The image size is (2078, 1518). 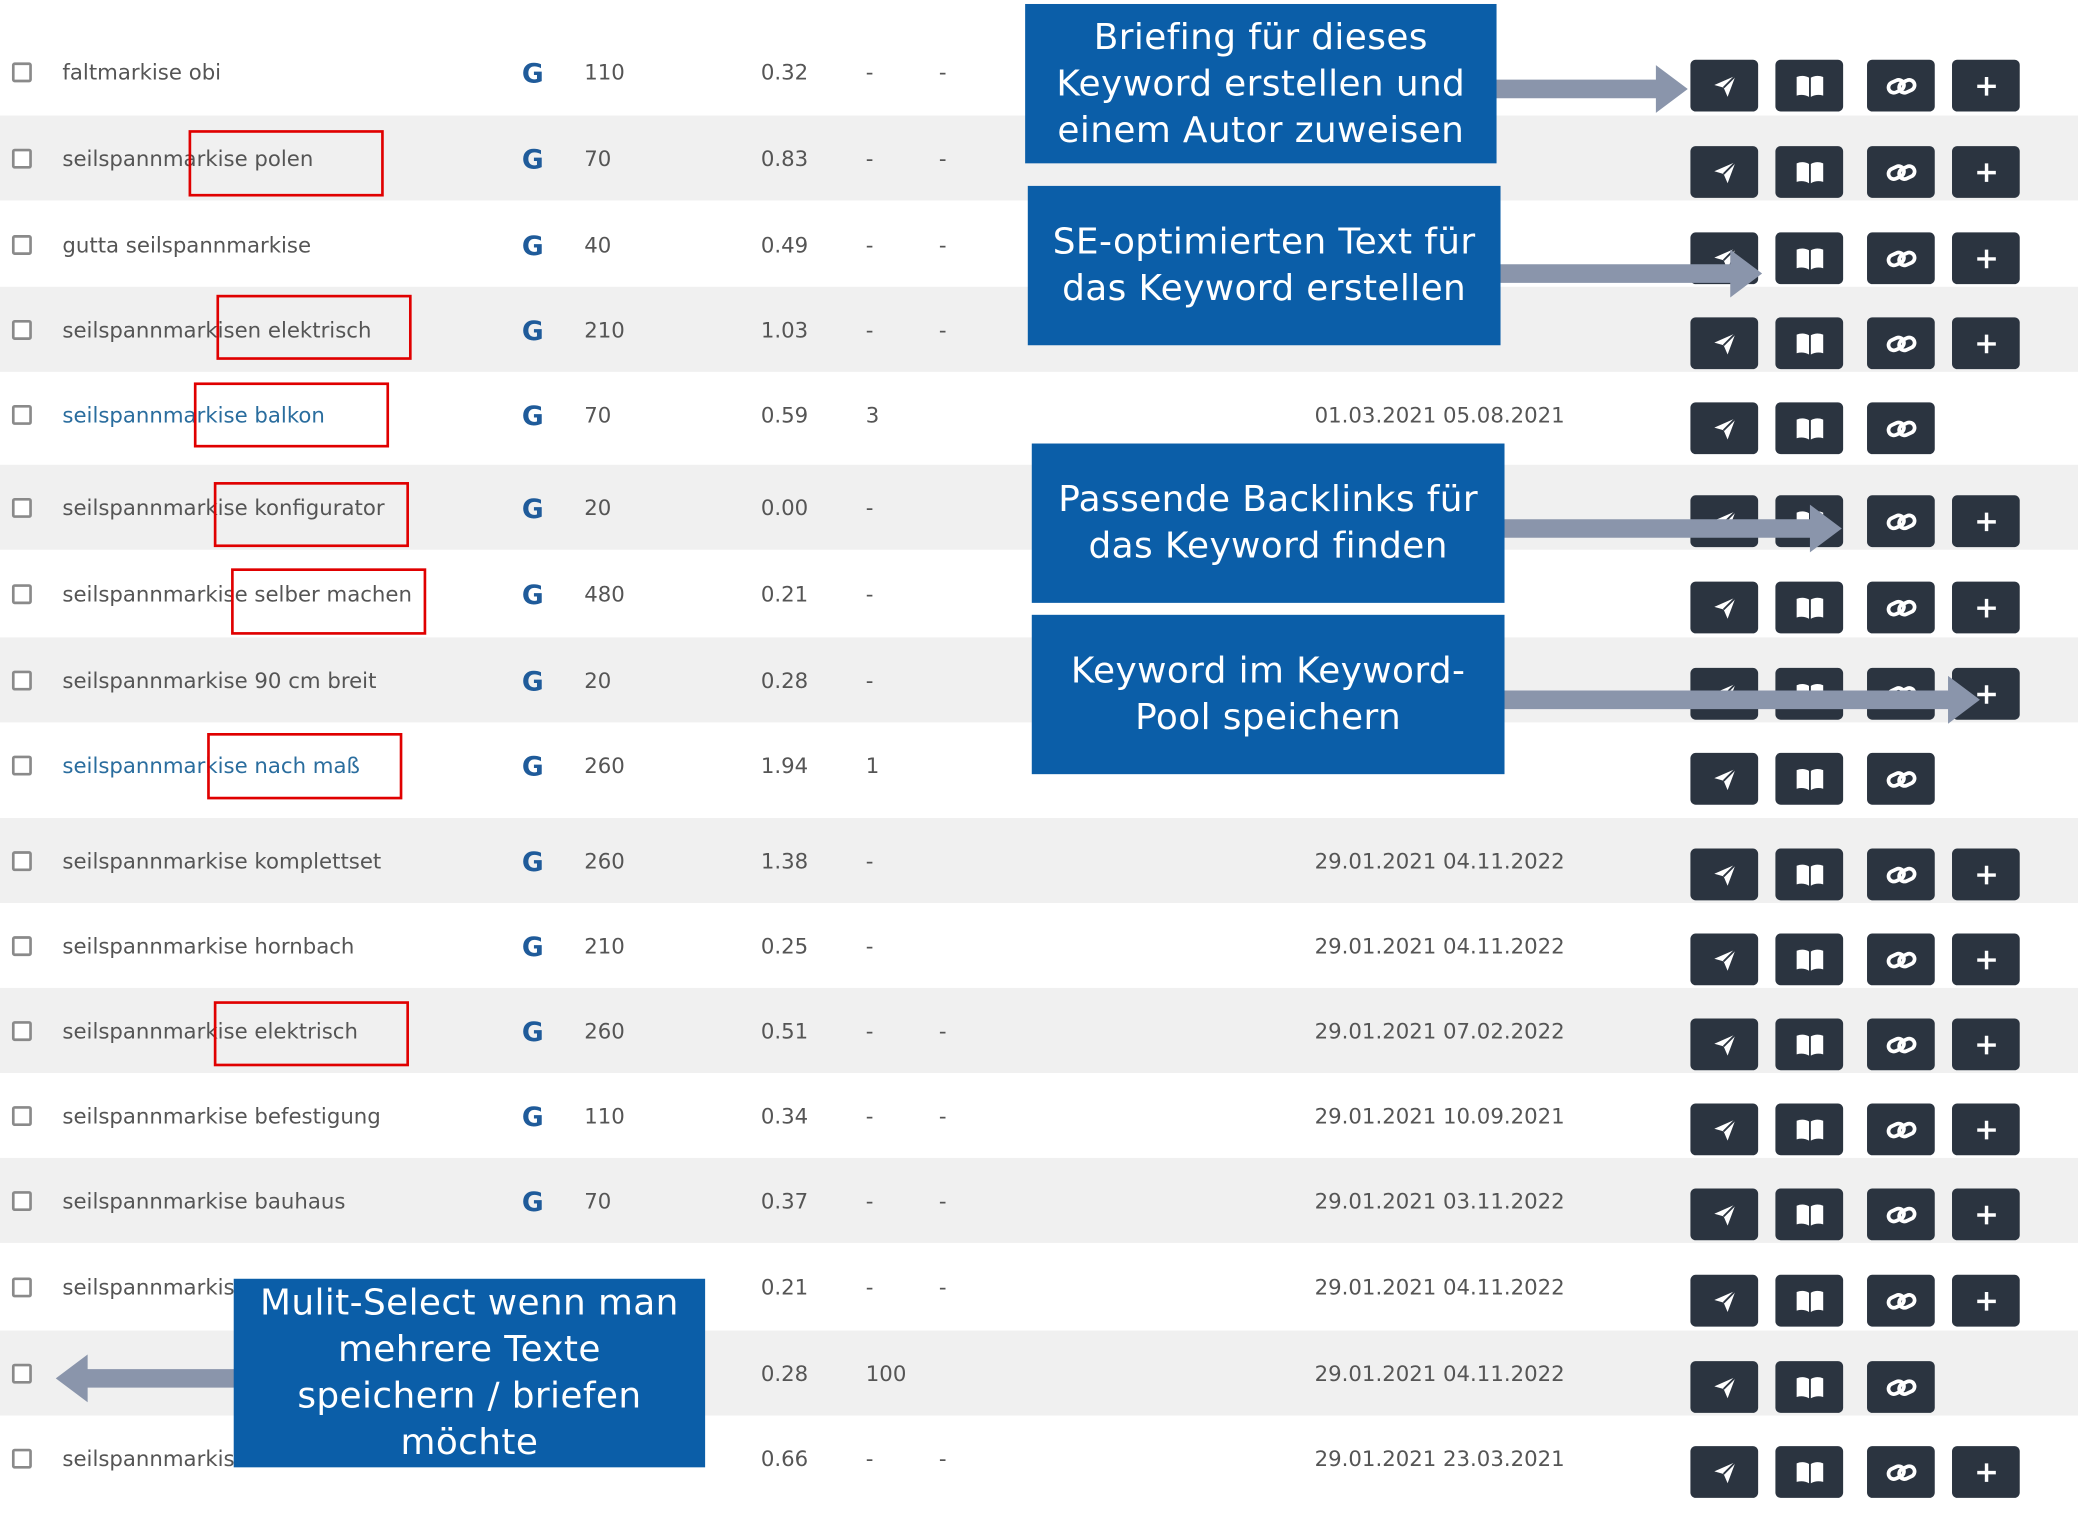 I want to click on arrow-right-icon, so click(x=1629, y=273).